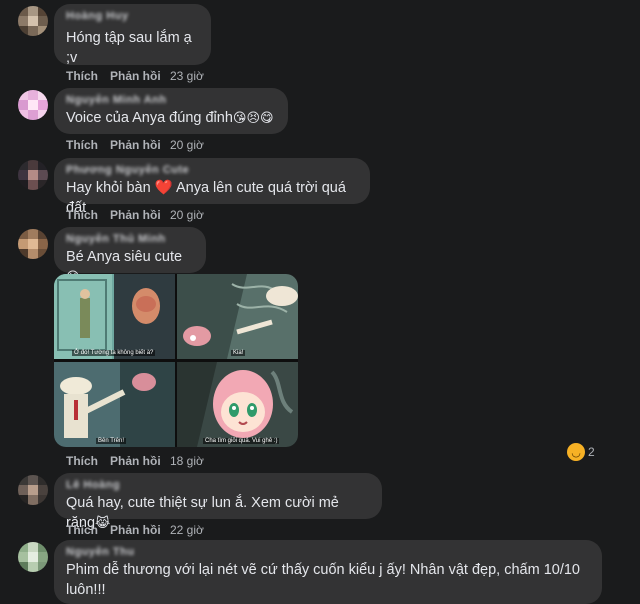  Describe the element at coordinates (171, 101) in the screenshot. I see `comment-author: Nguyễn Minh Anh` at that location.